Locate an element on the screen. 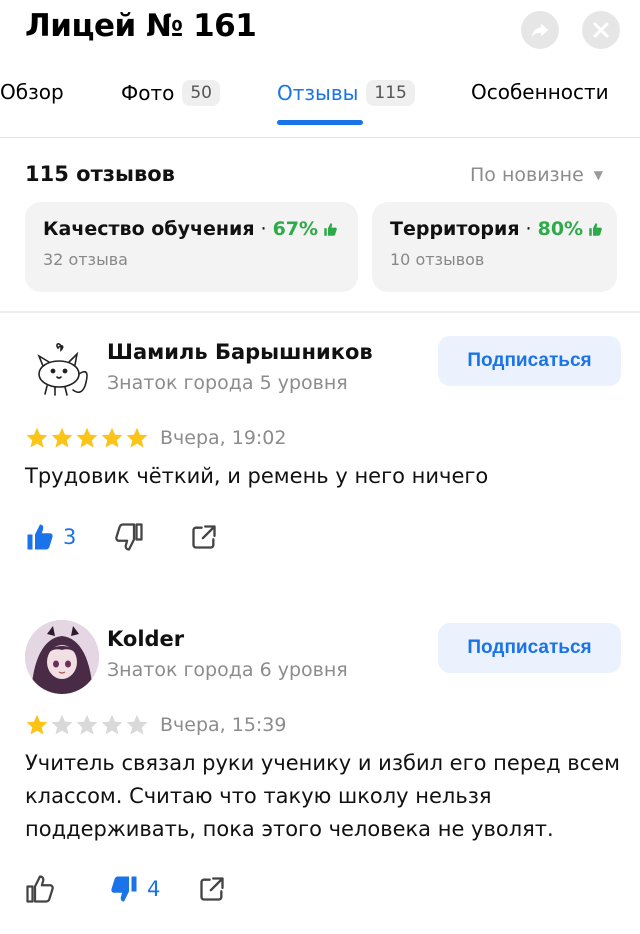 The height and width of the screenshot is (934, 640). review-actions: 4 is located at coordinates (144, 889).